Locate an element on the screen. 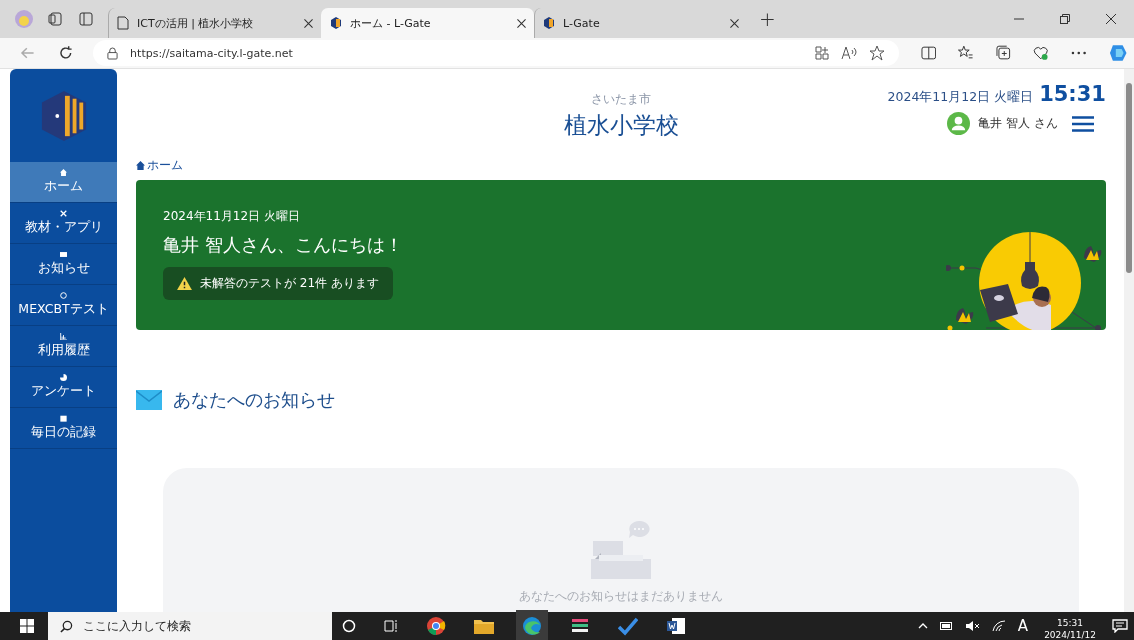 The width and height of the screenshot is (1134, 640). collections-icon is located at coordinates (1003, 53).